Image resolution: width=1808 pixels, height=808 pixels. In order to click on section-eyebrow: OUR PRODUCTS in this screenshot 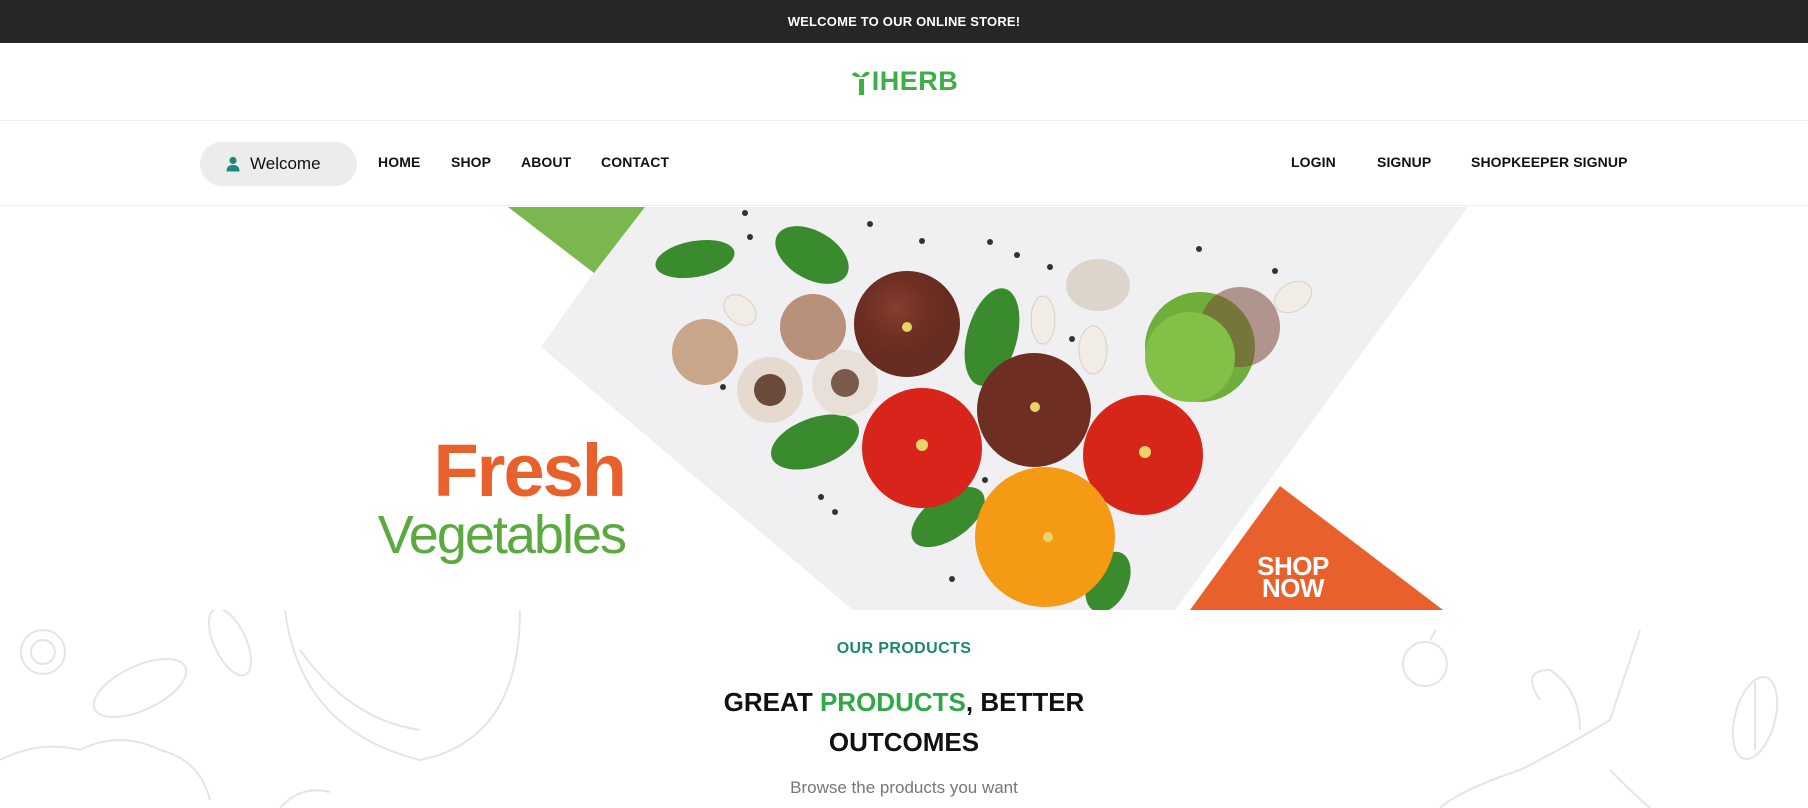, I will do `click(904, 648)`.